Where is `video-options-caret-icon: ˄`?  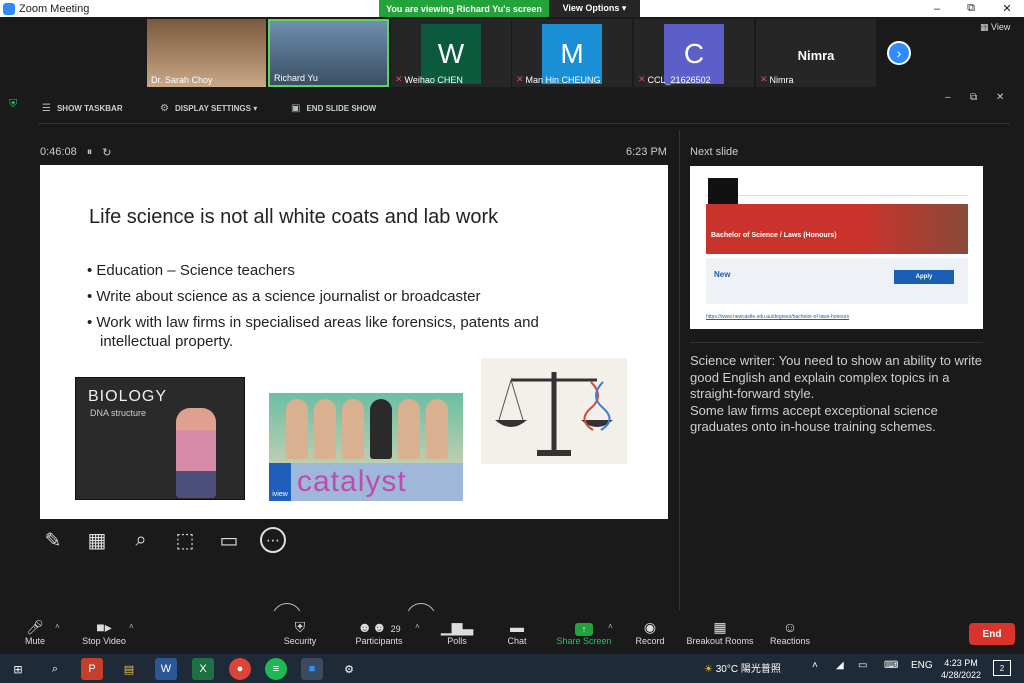 video-options-caret-icon: ˄ is located at coordinates (131, 626).